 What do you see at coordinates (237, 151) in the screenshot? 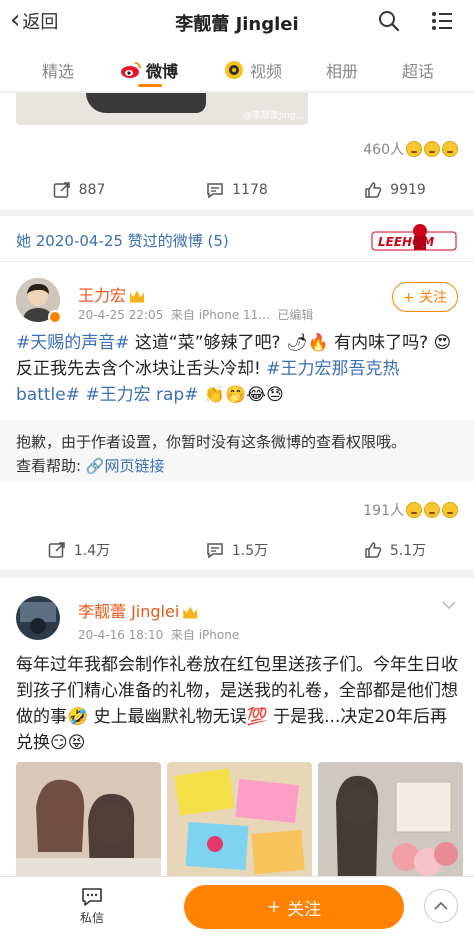
I see `post-card-1: @李靓蕾Jing... 460人 887 1178 9919` at bounding box center [237, 151].